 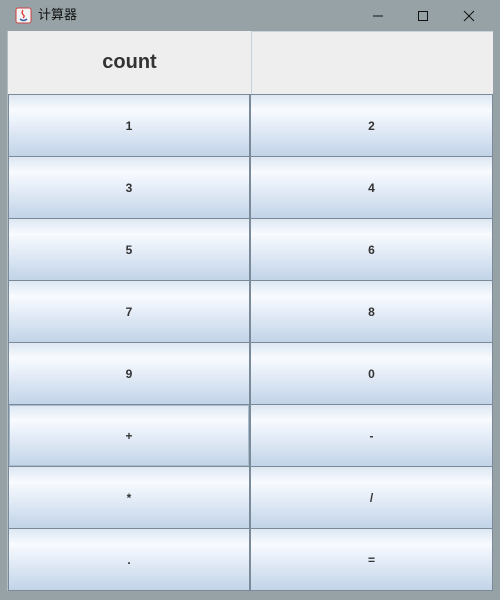 I want to click on digit-5-button: 5, so click(x=129, y=249).